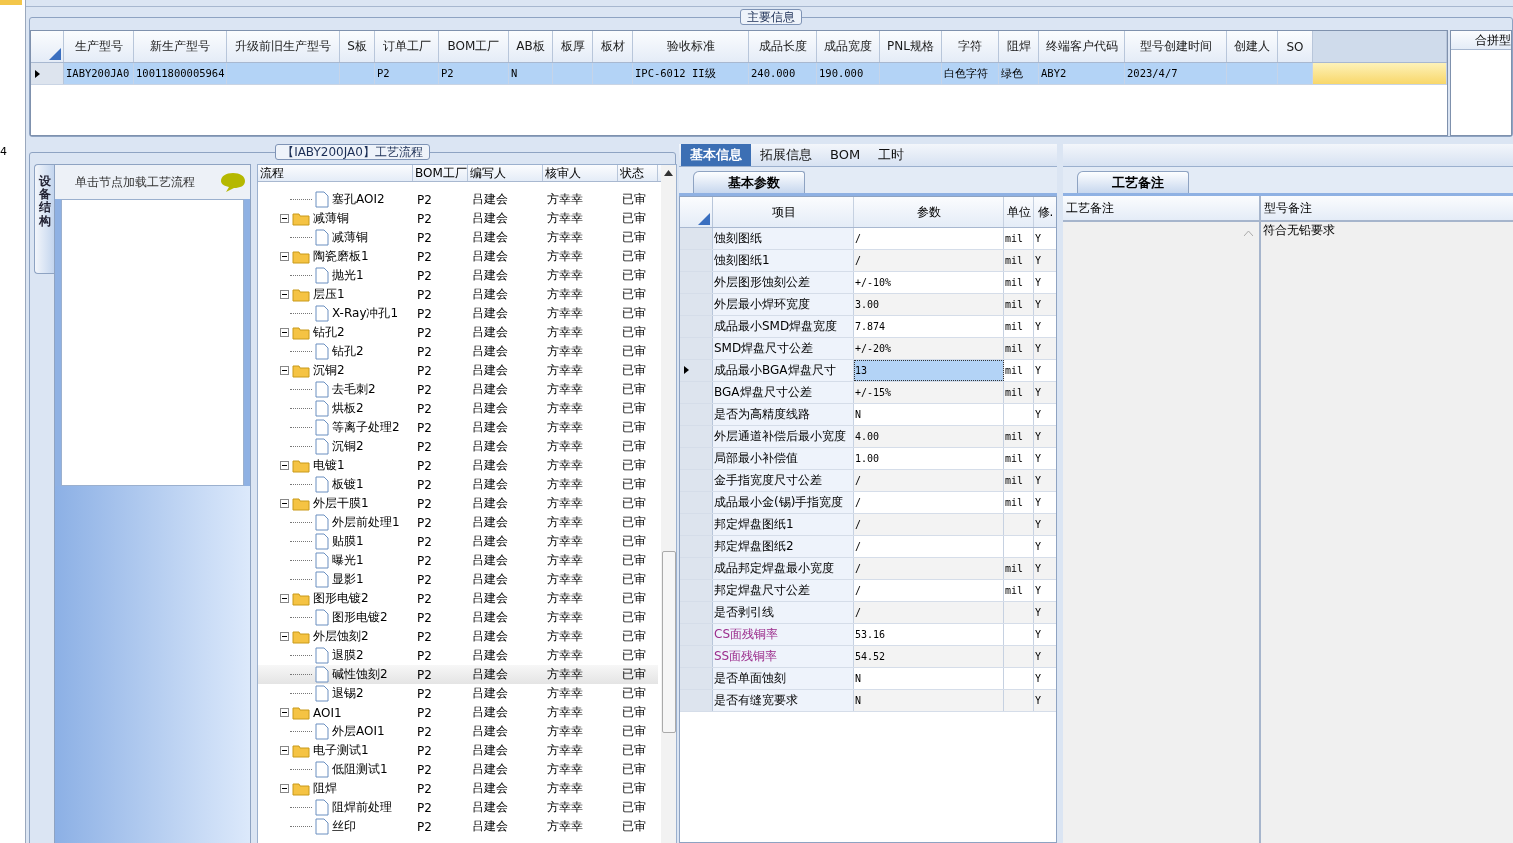 This screenshot has height=843, width=1513. Describe the element at coordinates (458, 275) in the screenshot. I see `tree-row: 抛光1 P2 吕建会 方幸幸 已审` at that location.